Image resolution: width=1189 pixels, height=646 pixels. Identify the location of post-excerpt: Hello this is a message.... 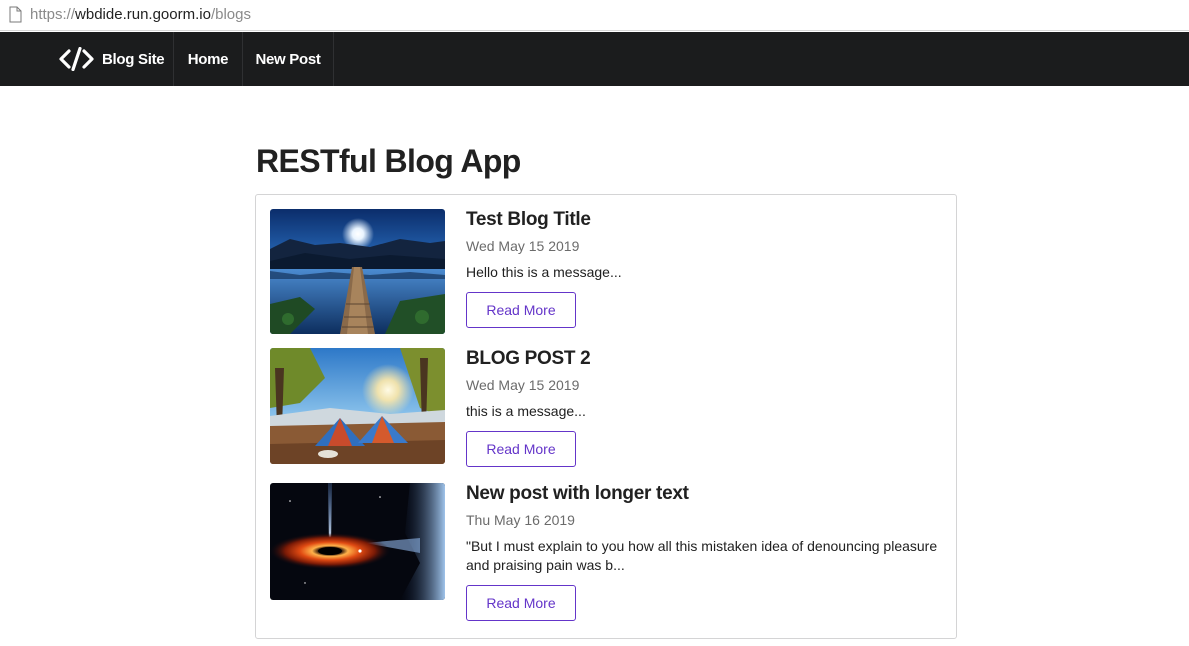
(544, 272).